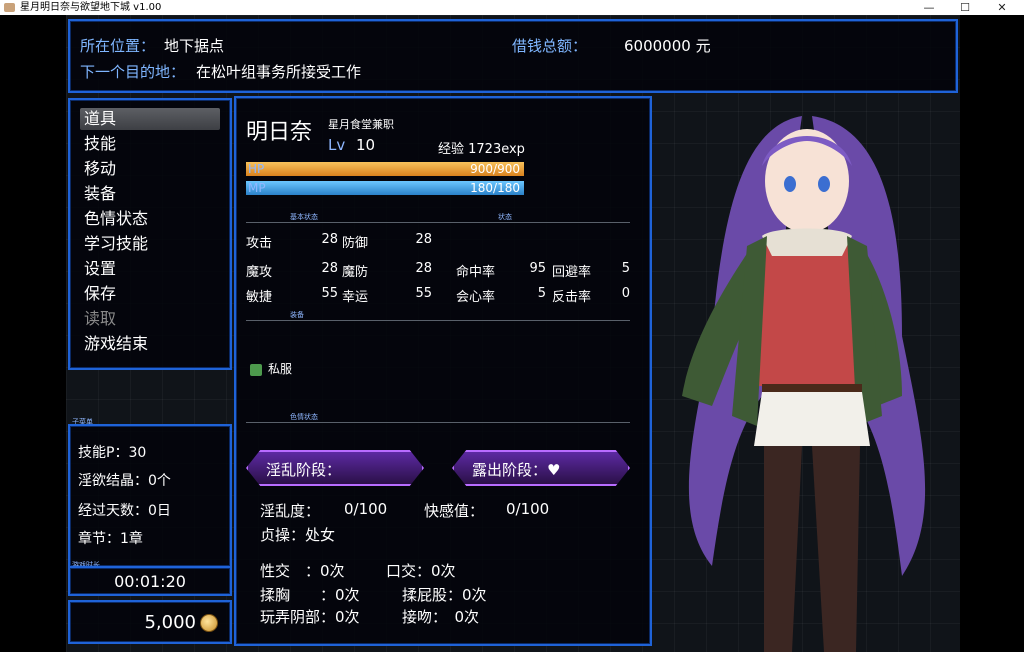  I want to click on lewdness-value: 0/100, so click(366, 509).